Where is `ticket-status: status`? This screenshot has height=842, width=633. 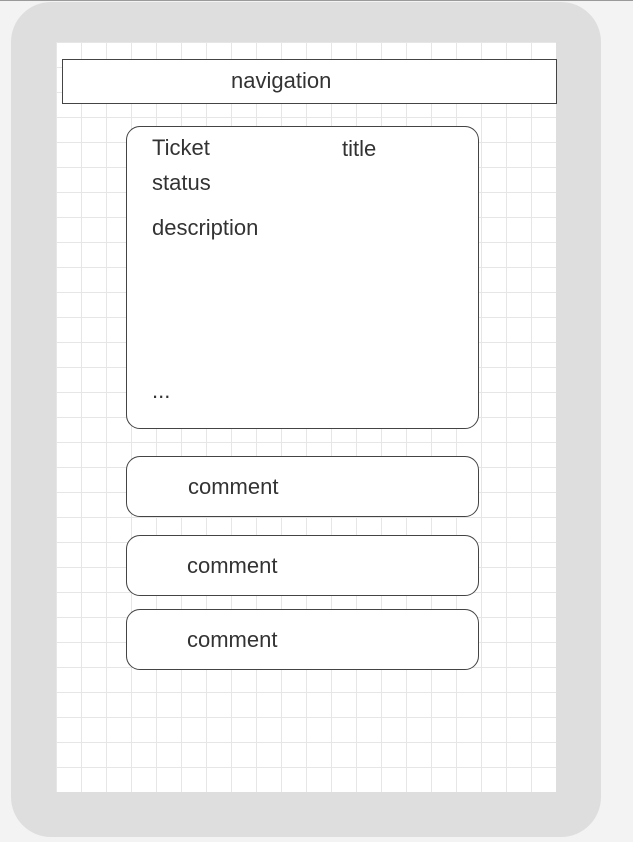
ticket-status: status is located at coordinates (181, 182).